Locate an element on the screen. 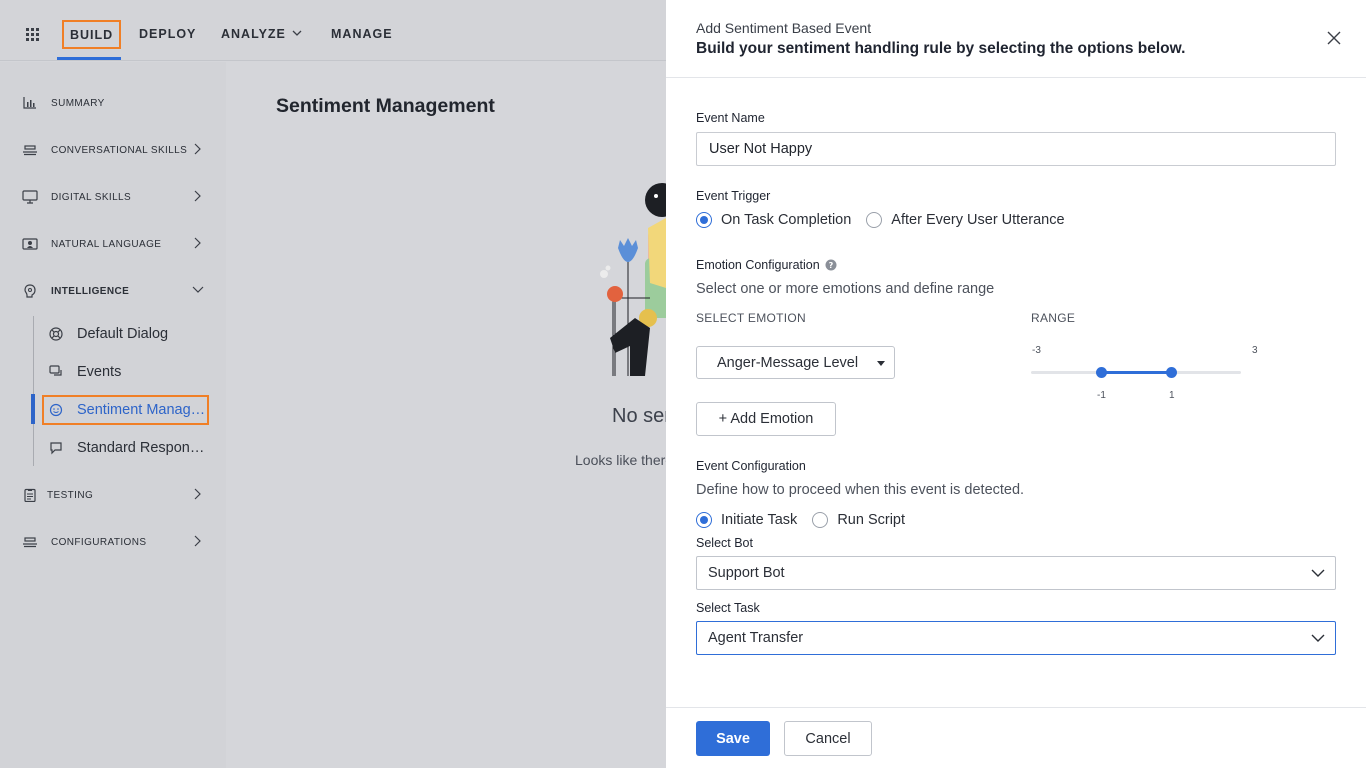 The image size is (1366, 768). select-bot-dropdown: Support Bot is located at coordinates (1016, 573).